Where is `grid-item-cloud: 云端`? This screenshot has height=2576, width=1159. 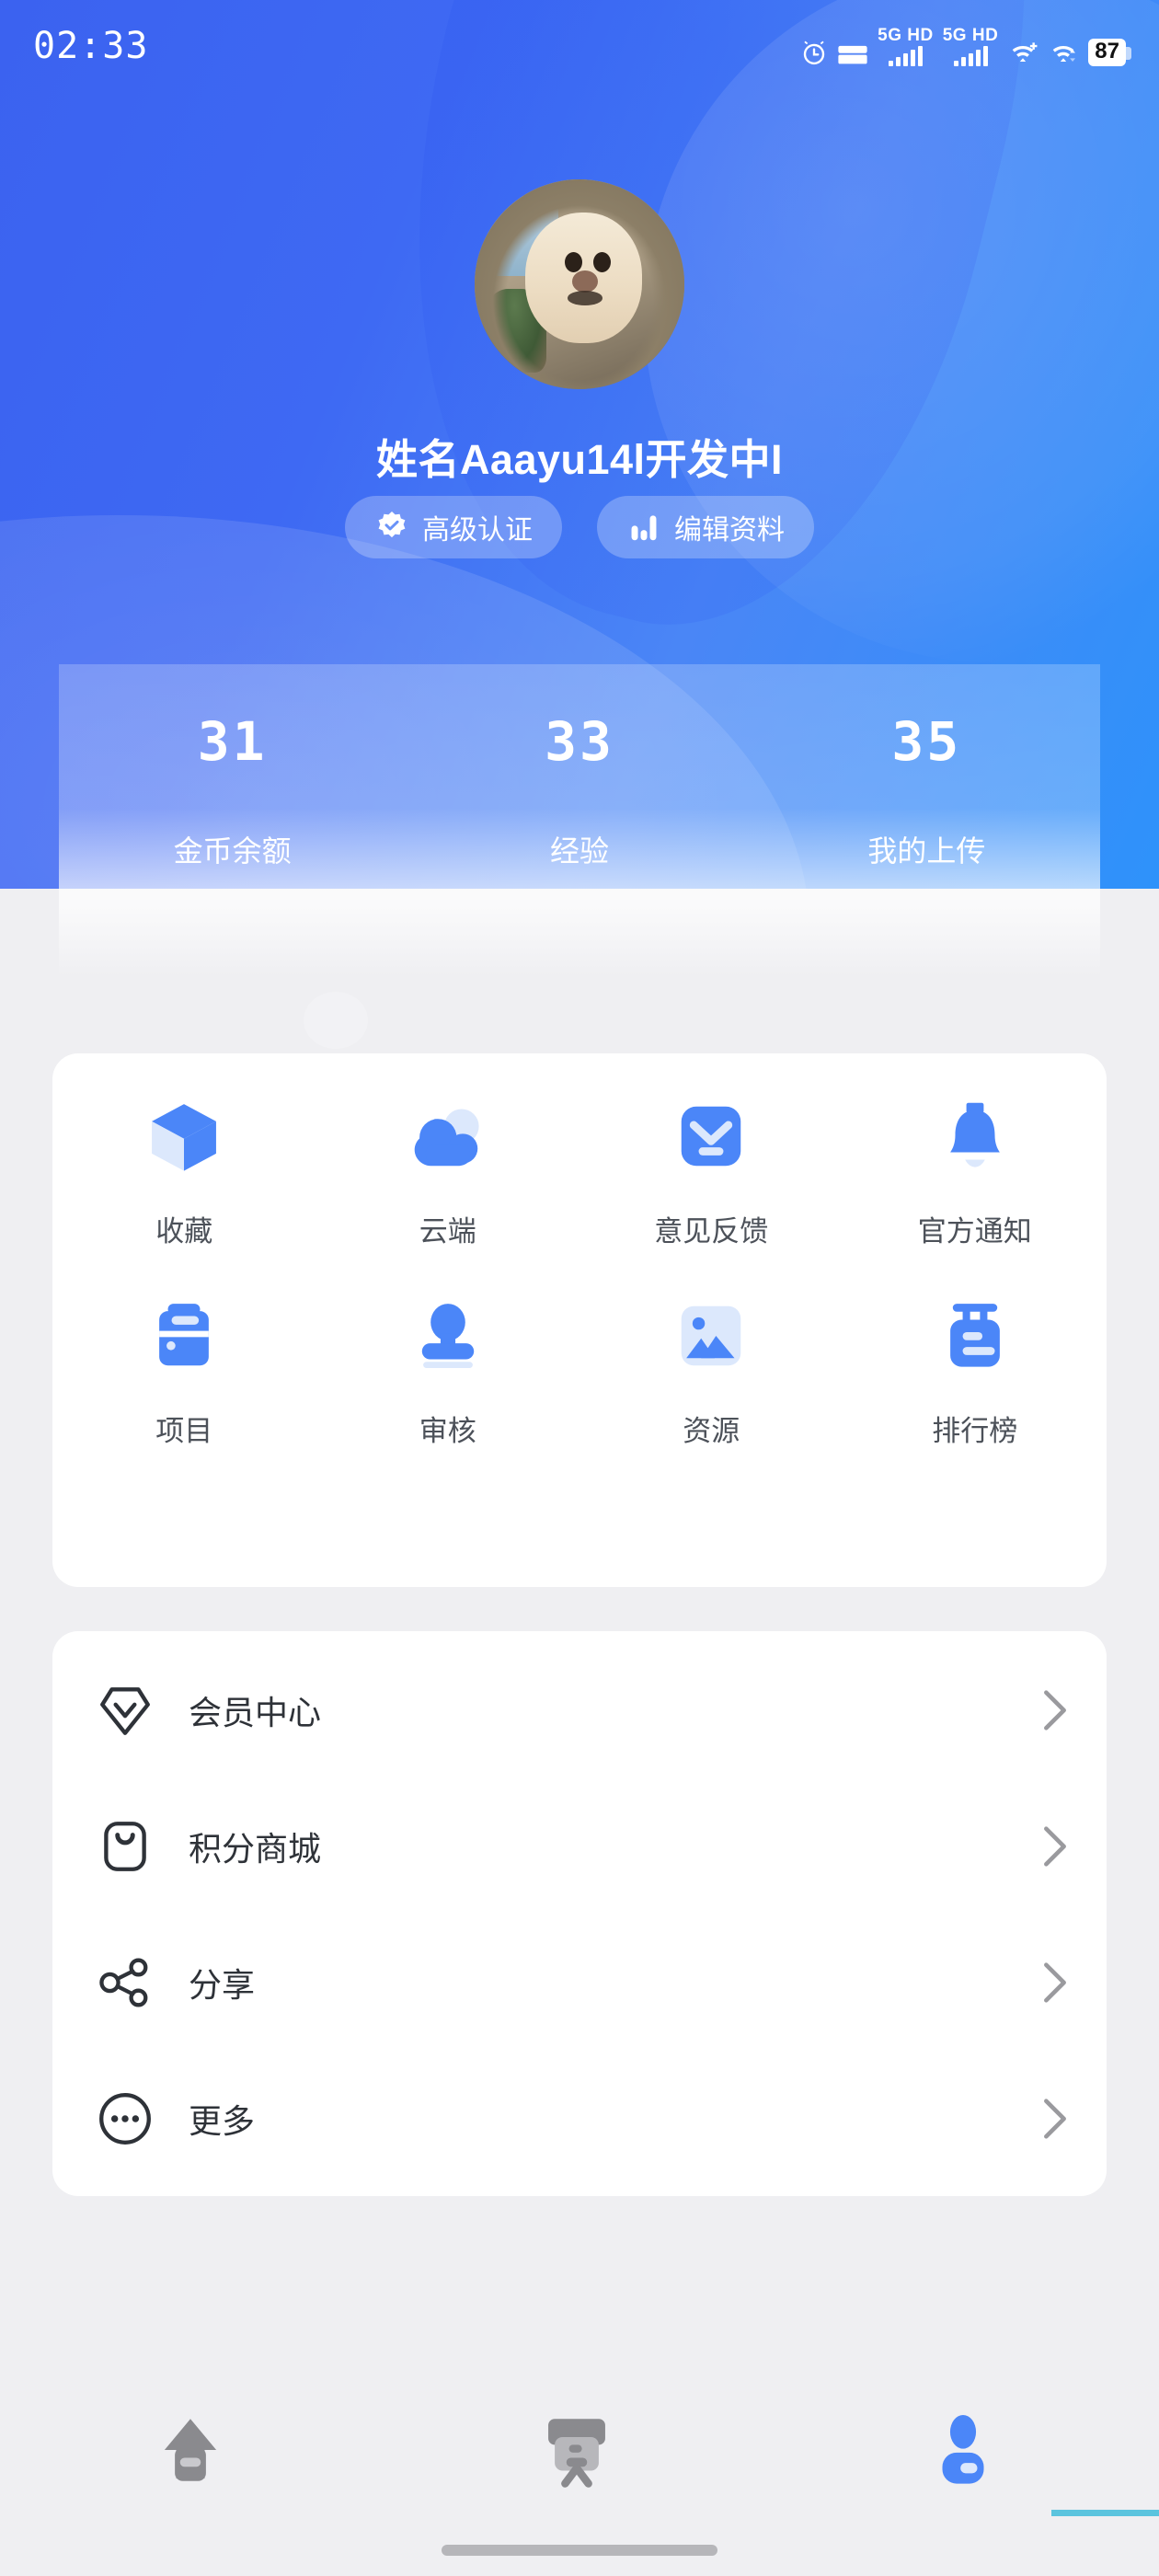
grid-item-cloud: 云端 is located at coordinates (448, 1170).